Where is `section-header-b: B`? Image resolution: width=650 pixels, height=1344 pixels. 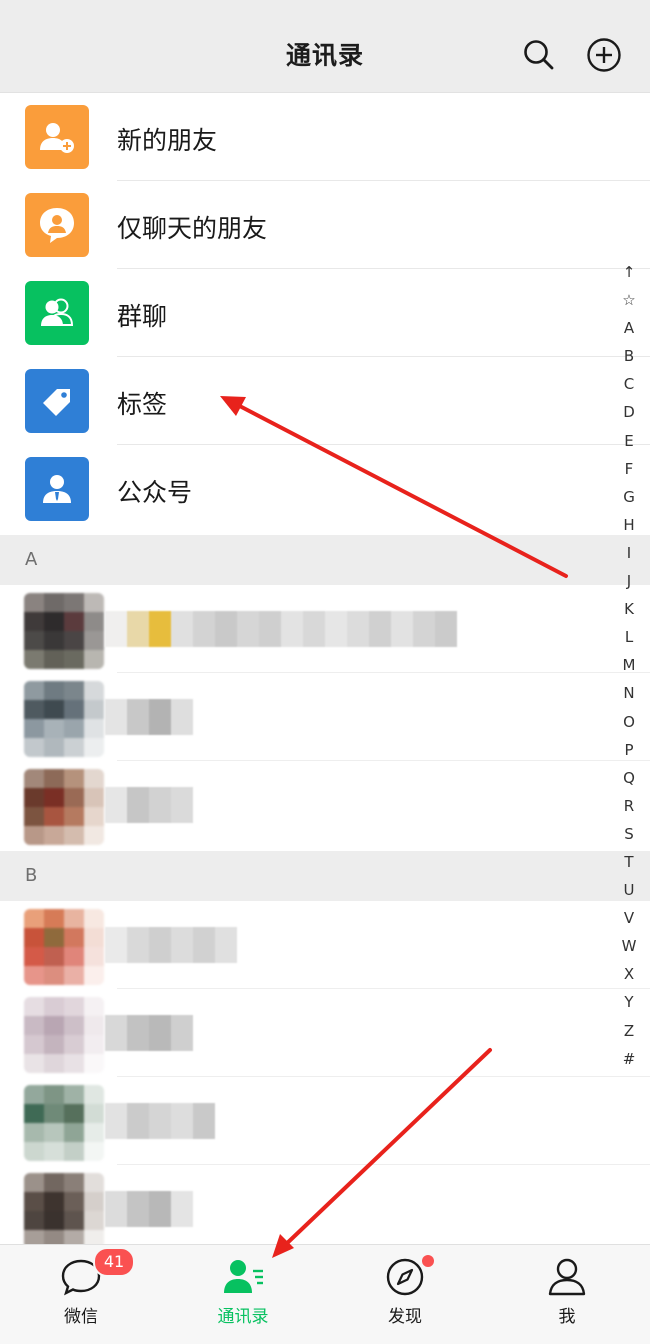 section-header-b: B is located at coordinates (325, 876).